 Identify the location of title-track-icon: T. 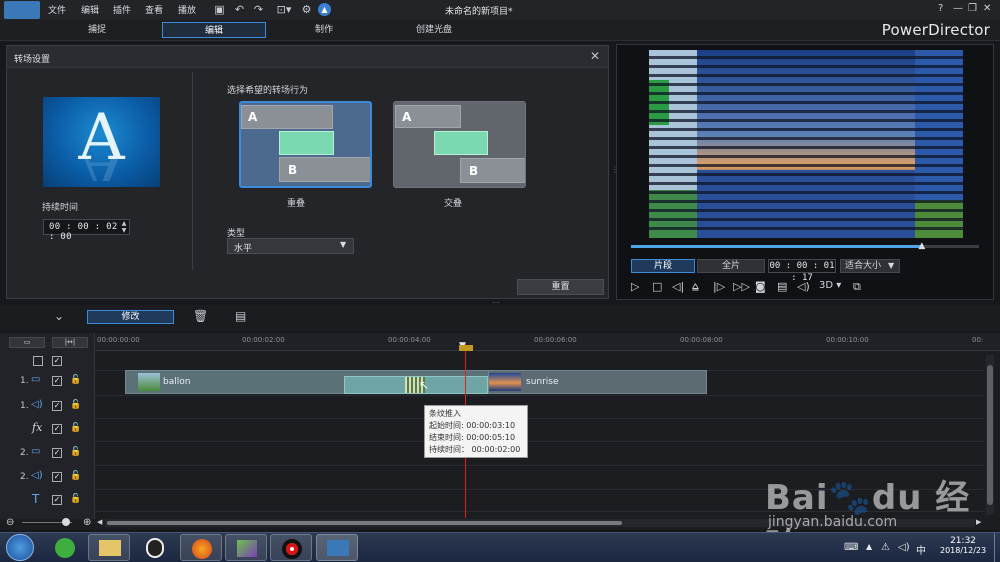
(36, 499).